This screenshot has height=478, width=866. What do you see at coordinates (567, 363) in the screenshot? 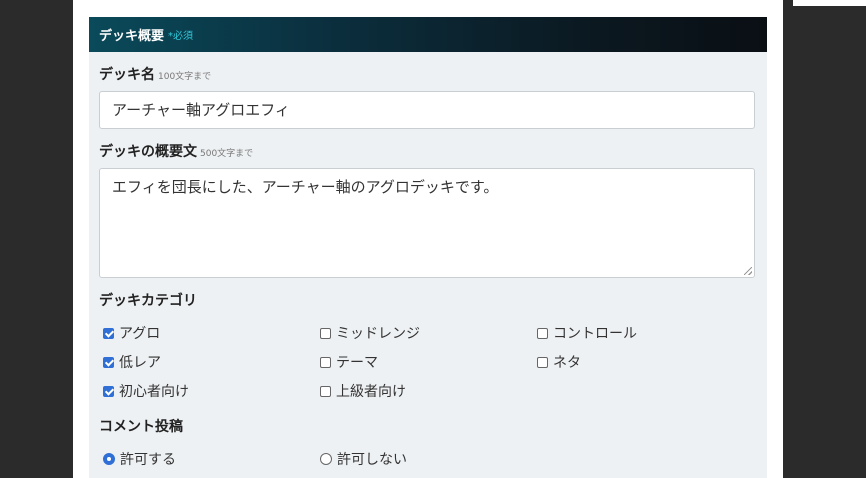
I see `category-option-label: ネタ` at bounding box center [567, 363].